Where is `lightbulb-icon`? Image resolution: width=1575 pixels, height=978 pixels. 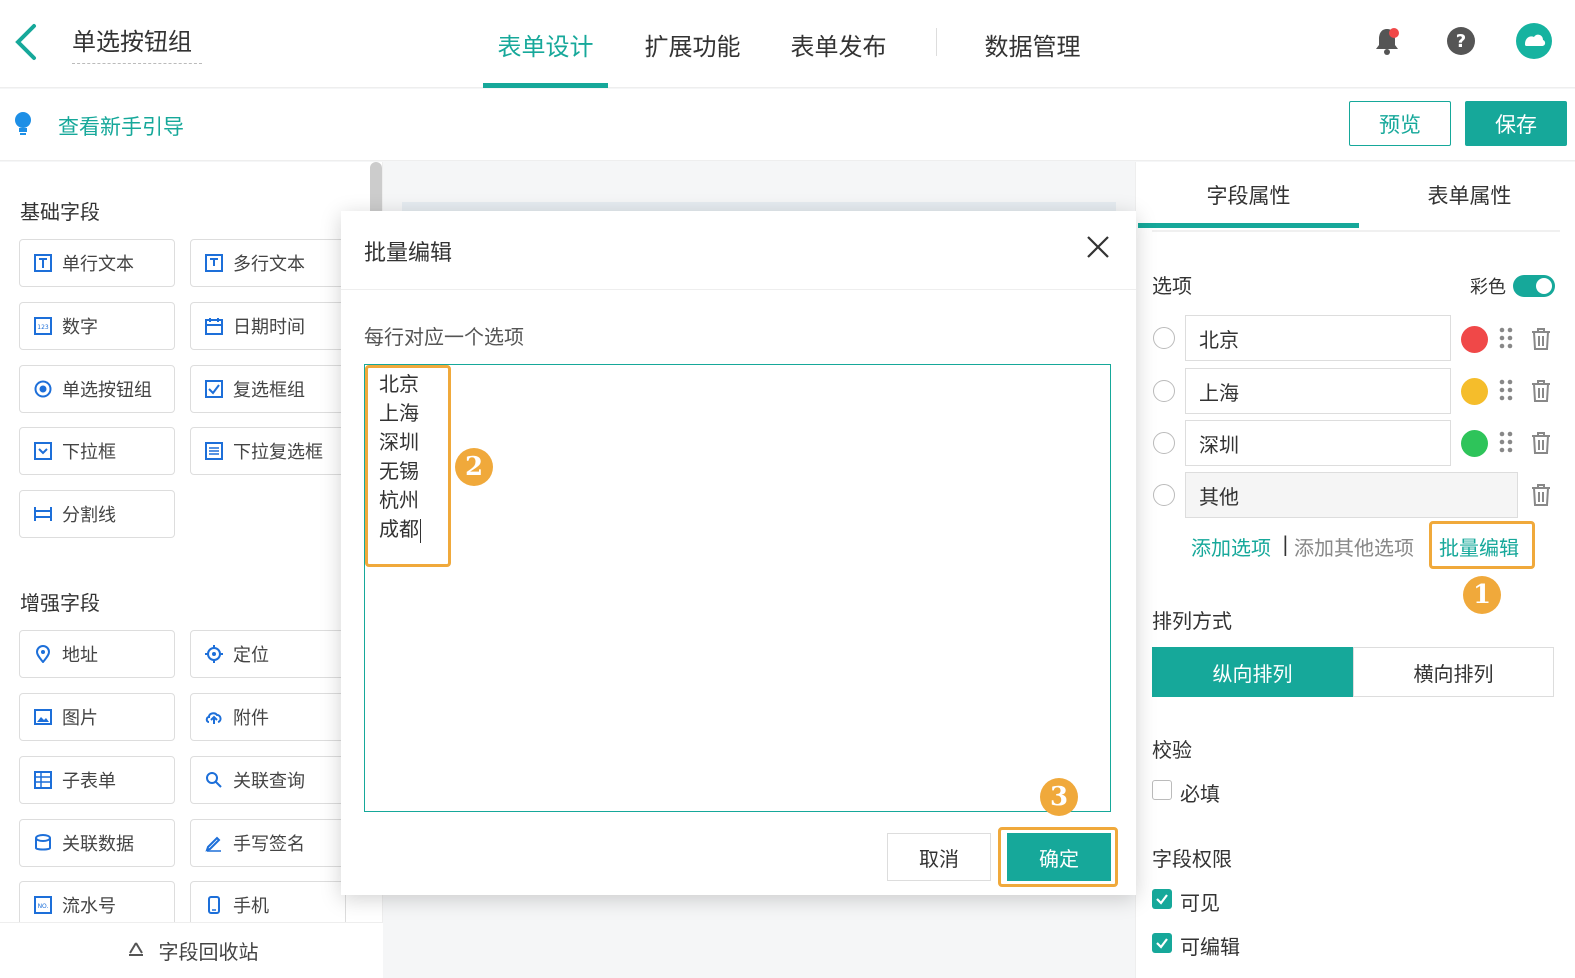
lightbulb-icon is located at coordinates (23, 123).